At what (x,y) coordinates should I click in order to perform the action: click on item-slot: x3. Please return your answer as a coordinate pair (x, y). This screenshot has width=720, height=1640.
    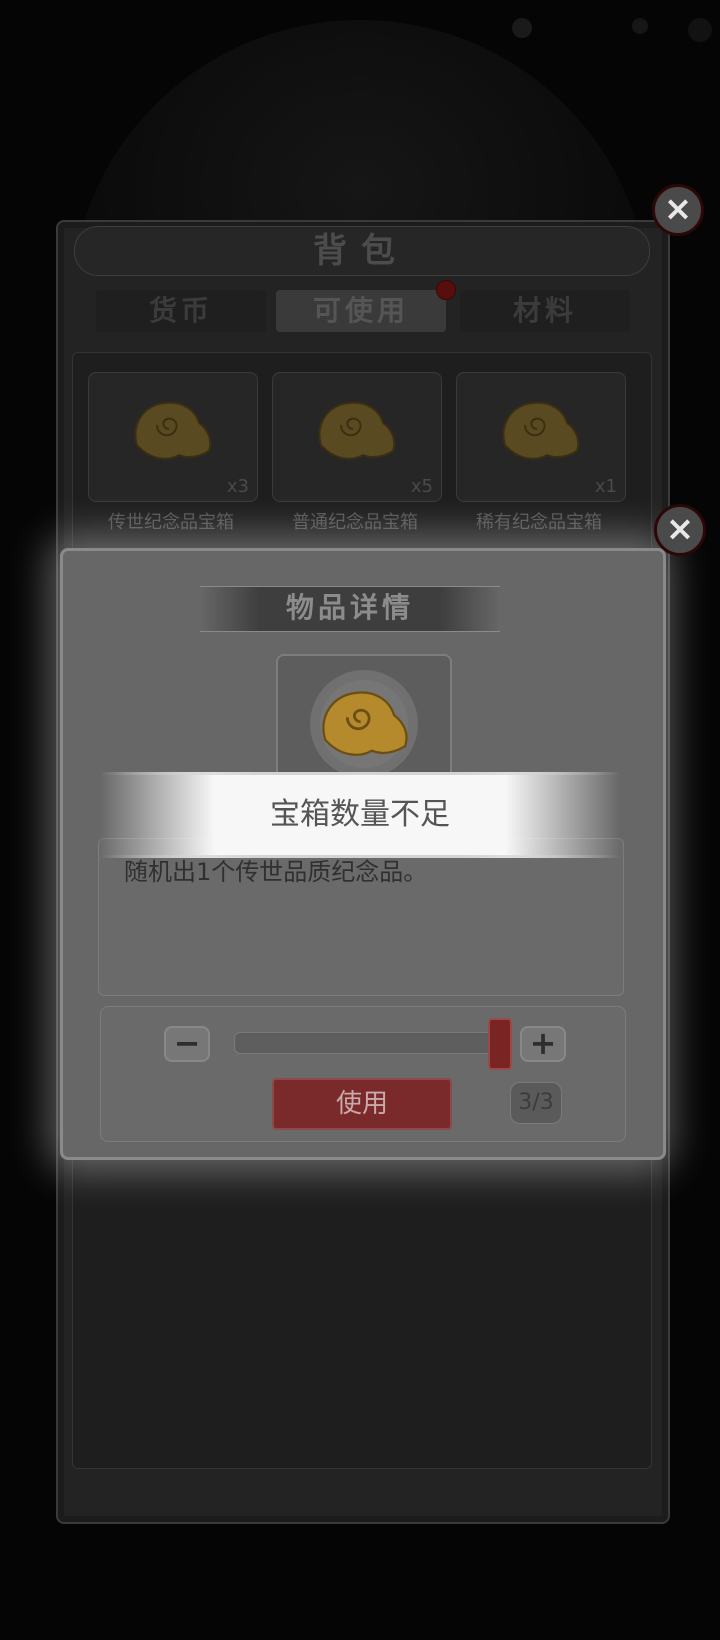
    Looking at the image, I should click on (173, 437).